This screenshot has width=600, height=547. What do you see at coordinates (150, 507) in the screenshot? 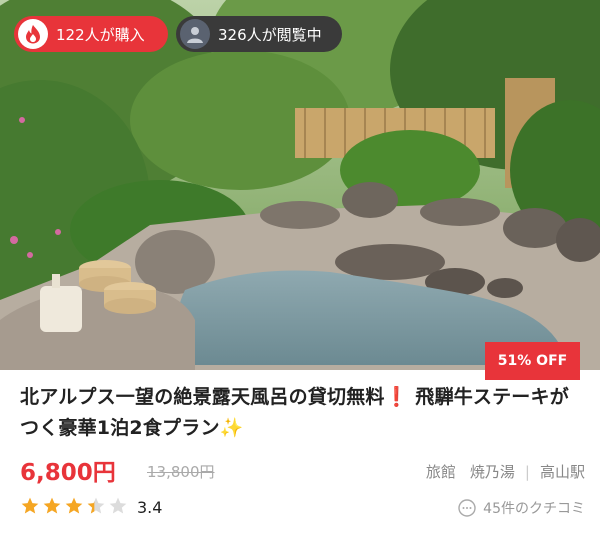
I see `rating-value: 3.4` at bounding box center [150, 507].